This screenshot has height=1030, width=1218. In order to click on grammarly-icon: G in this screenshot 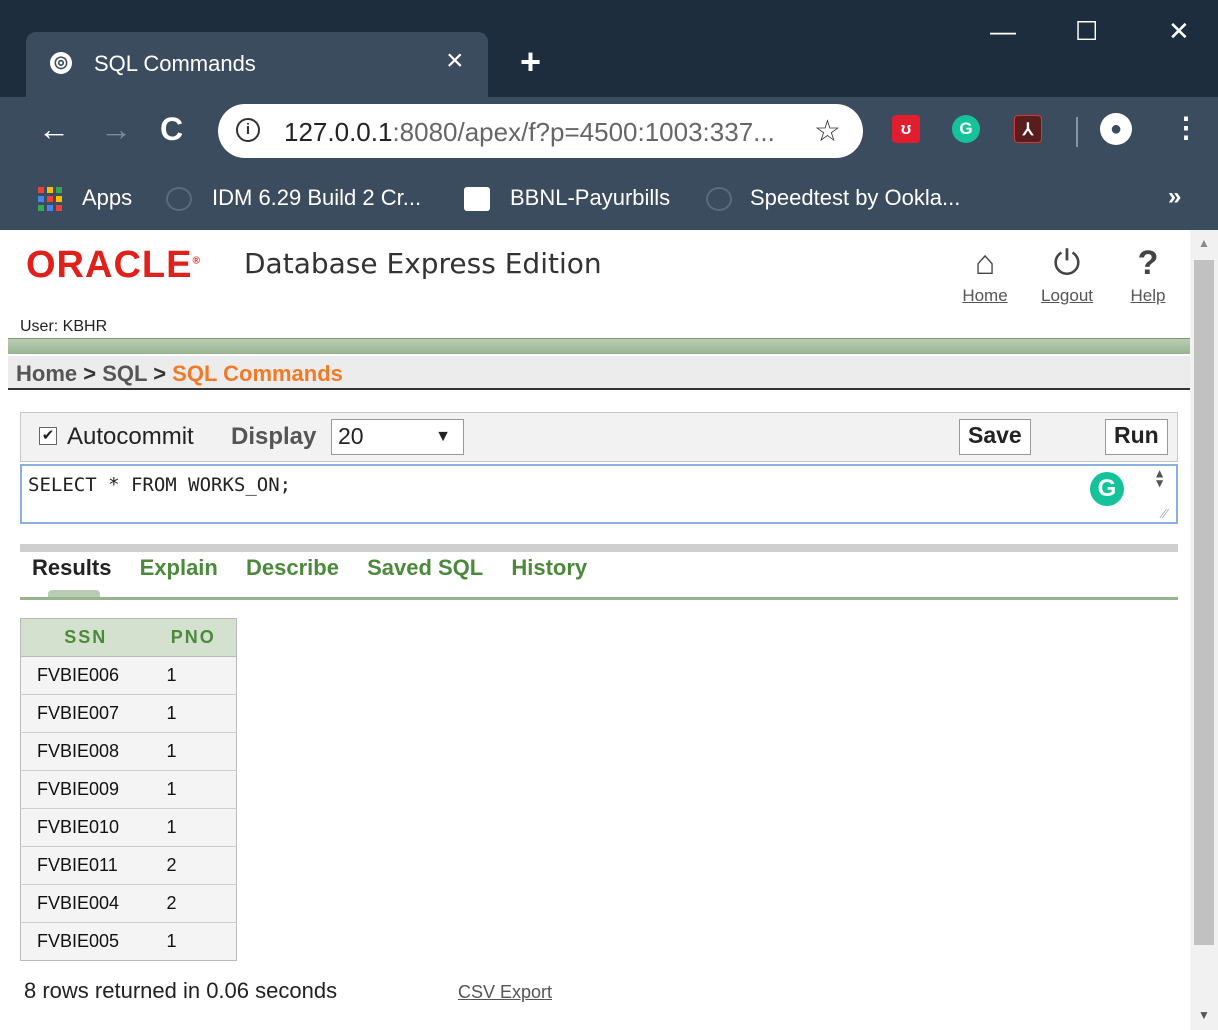, I will do `click(1107, 489)`.